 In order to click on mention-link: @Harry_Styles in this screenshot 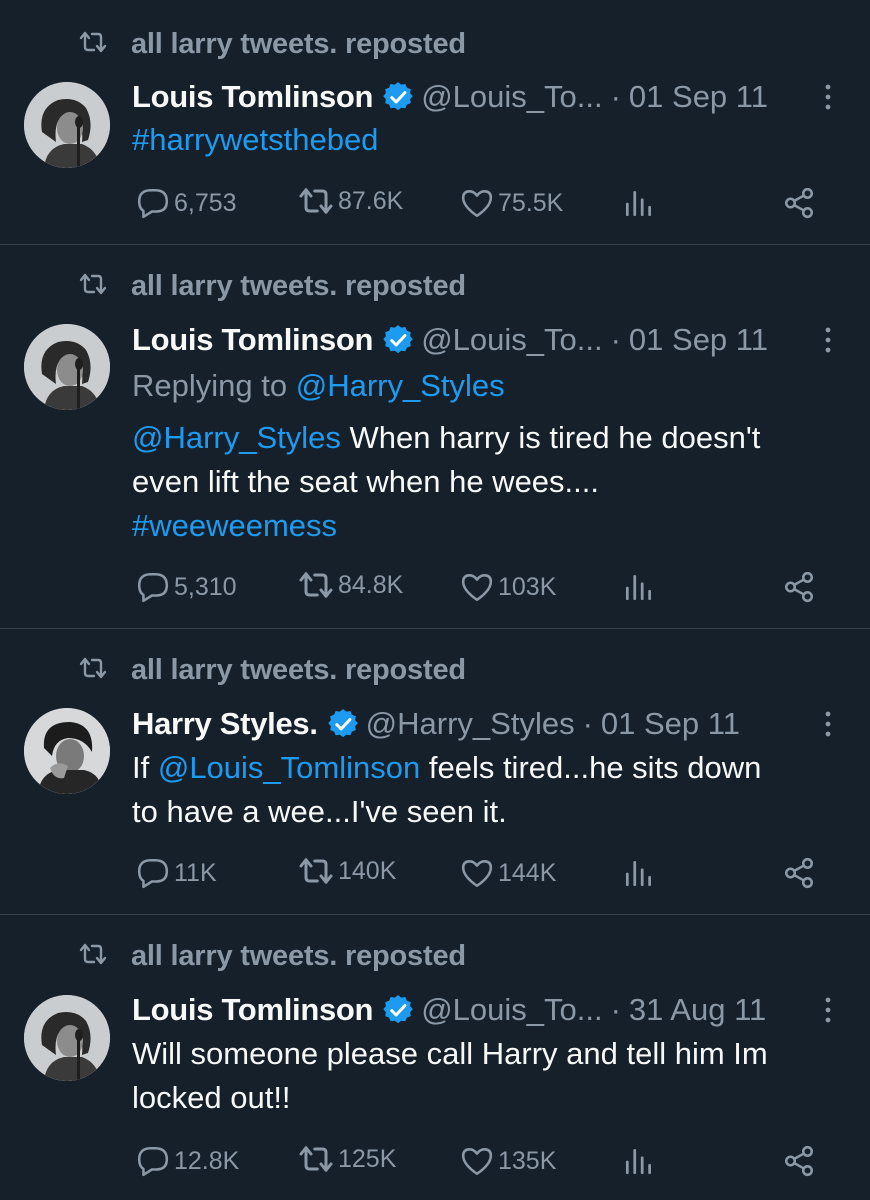, I will do `click(236, 437)`.